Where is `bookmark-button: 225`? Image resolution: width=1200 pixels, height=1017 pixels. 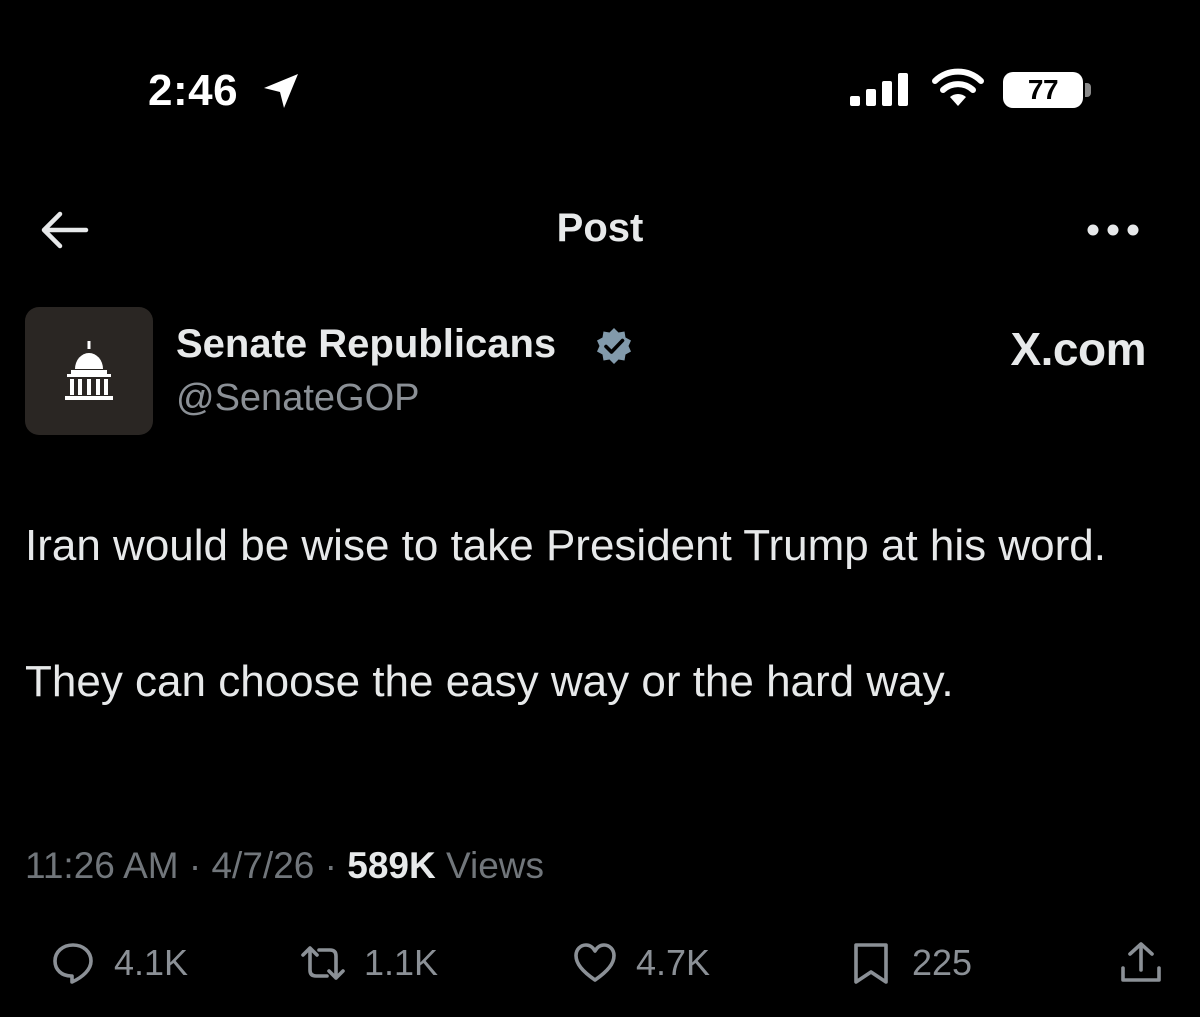 bookmark-button: 225 is located at coordinates (910, 963).